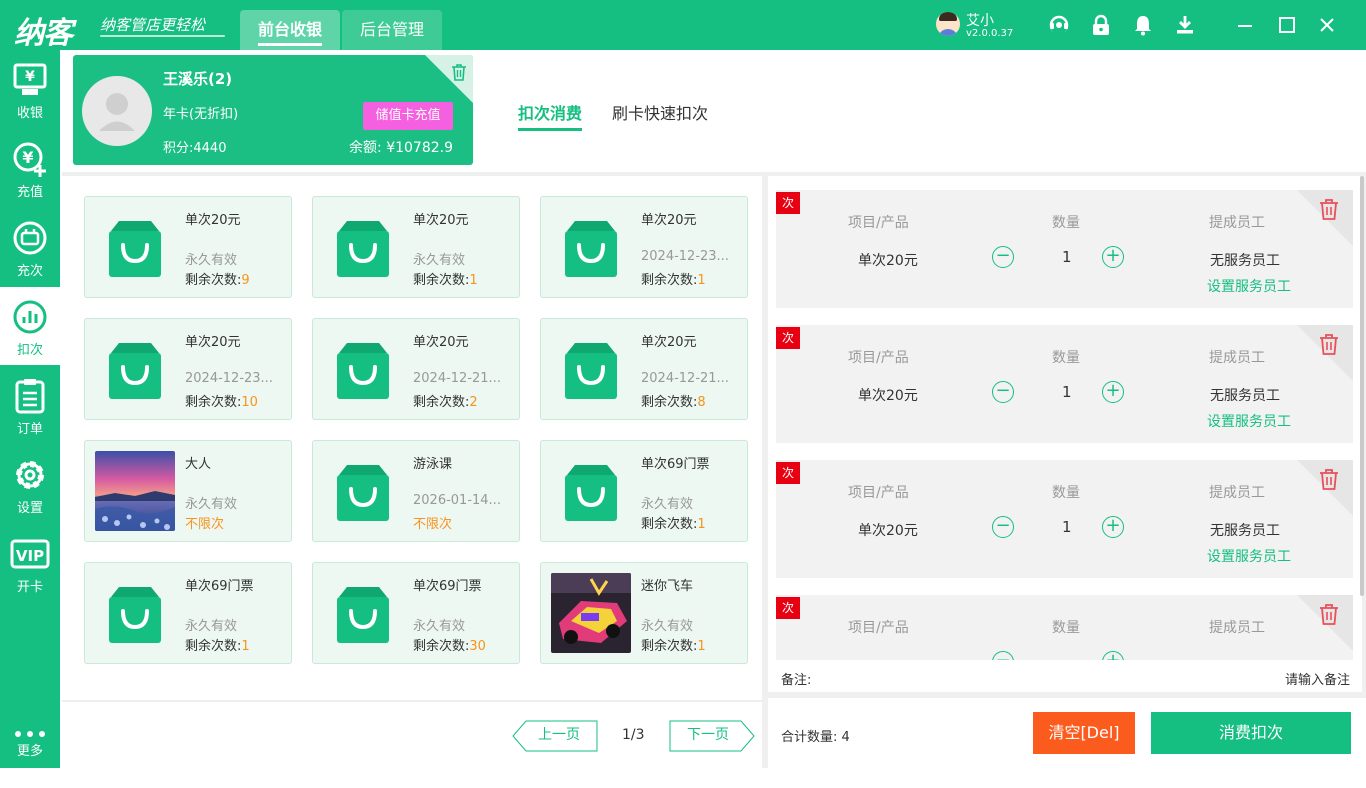 The height and width of the screenshot is (788, 1366). Describe the element at coordinates (644, 247) in the screenshot. I see `product-card: 单次20元 2024-12-23... 剩余次数:1` at that location.